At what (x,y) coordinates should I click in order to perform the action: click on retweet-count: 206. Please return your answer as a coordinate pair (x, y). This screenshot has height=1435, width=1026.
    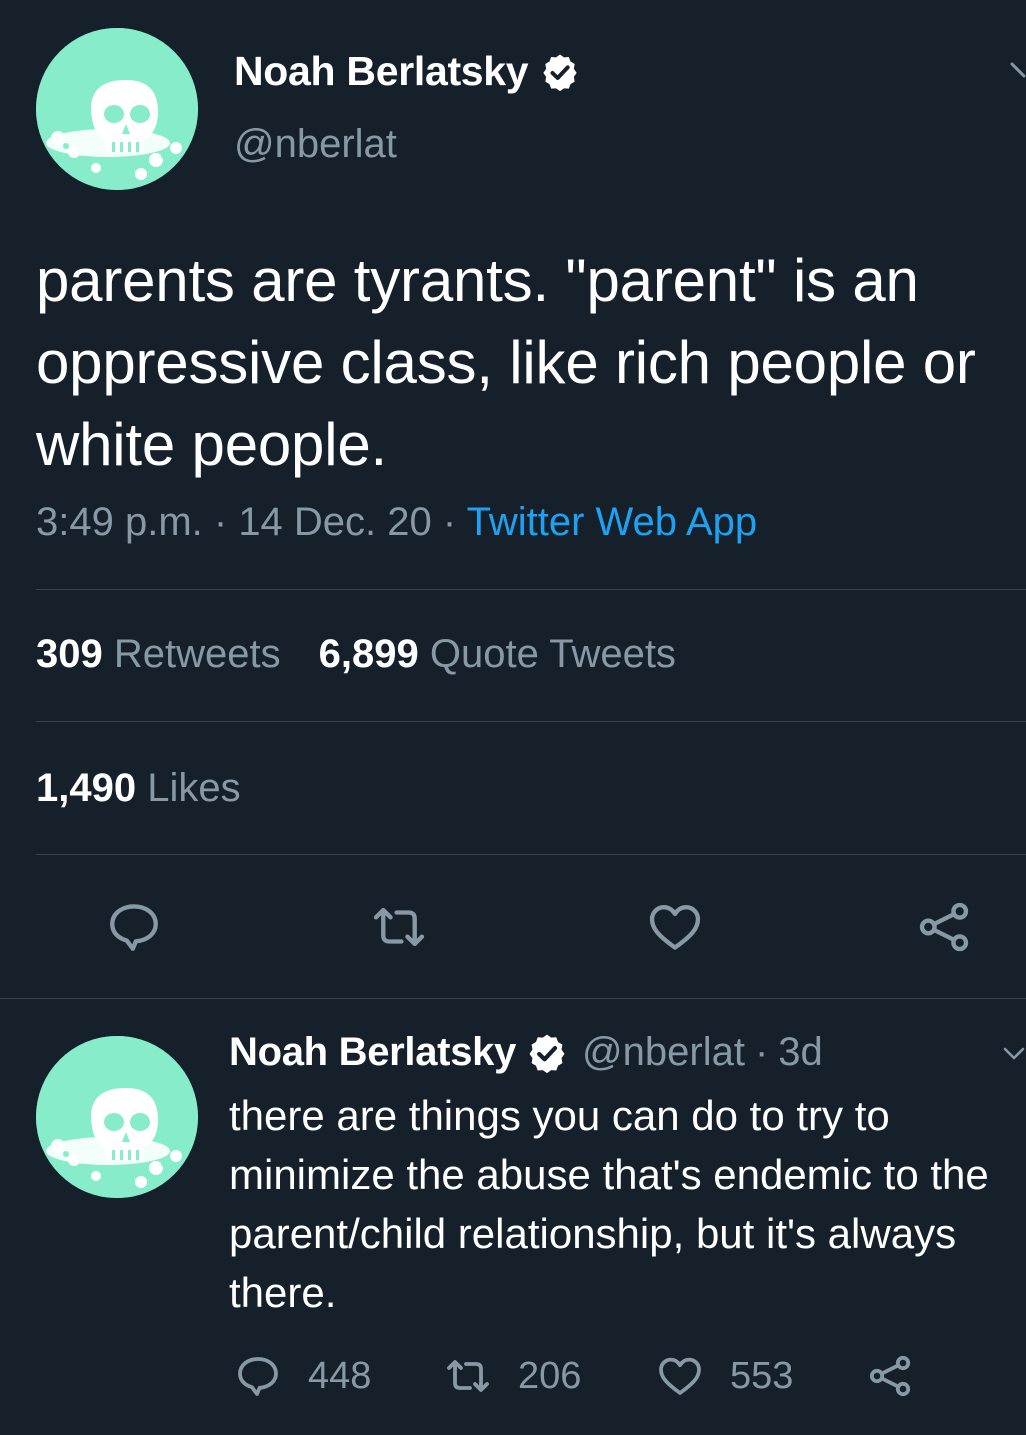
    Looking at the image, I should click on (550, 1375).